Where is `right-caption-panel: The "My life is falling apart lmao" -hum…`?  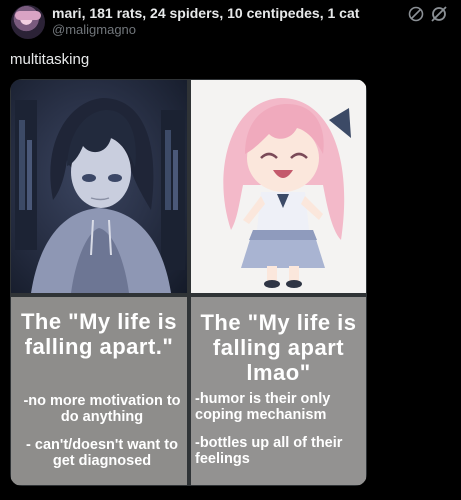
right-caption-panel: The "My life is falling apart lmao" -hum… is located at coordinates (278, 391).